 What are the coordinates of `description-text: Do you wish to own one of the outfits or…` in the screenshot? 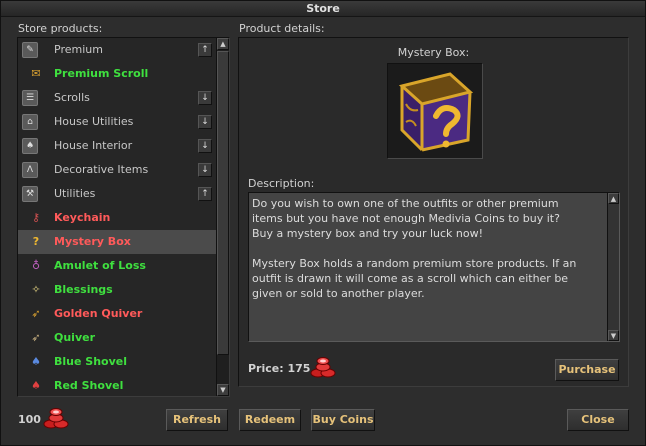 It's located at (414, 248).